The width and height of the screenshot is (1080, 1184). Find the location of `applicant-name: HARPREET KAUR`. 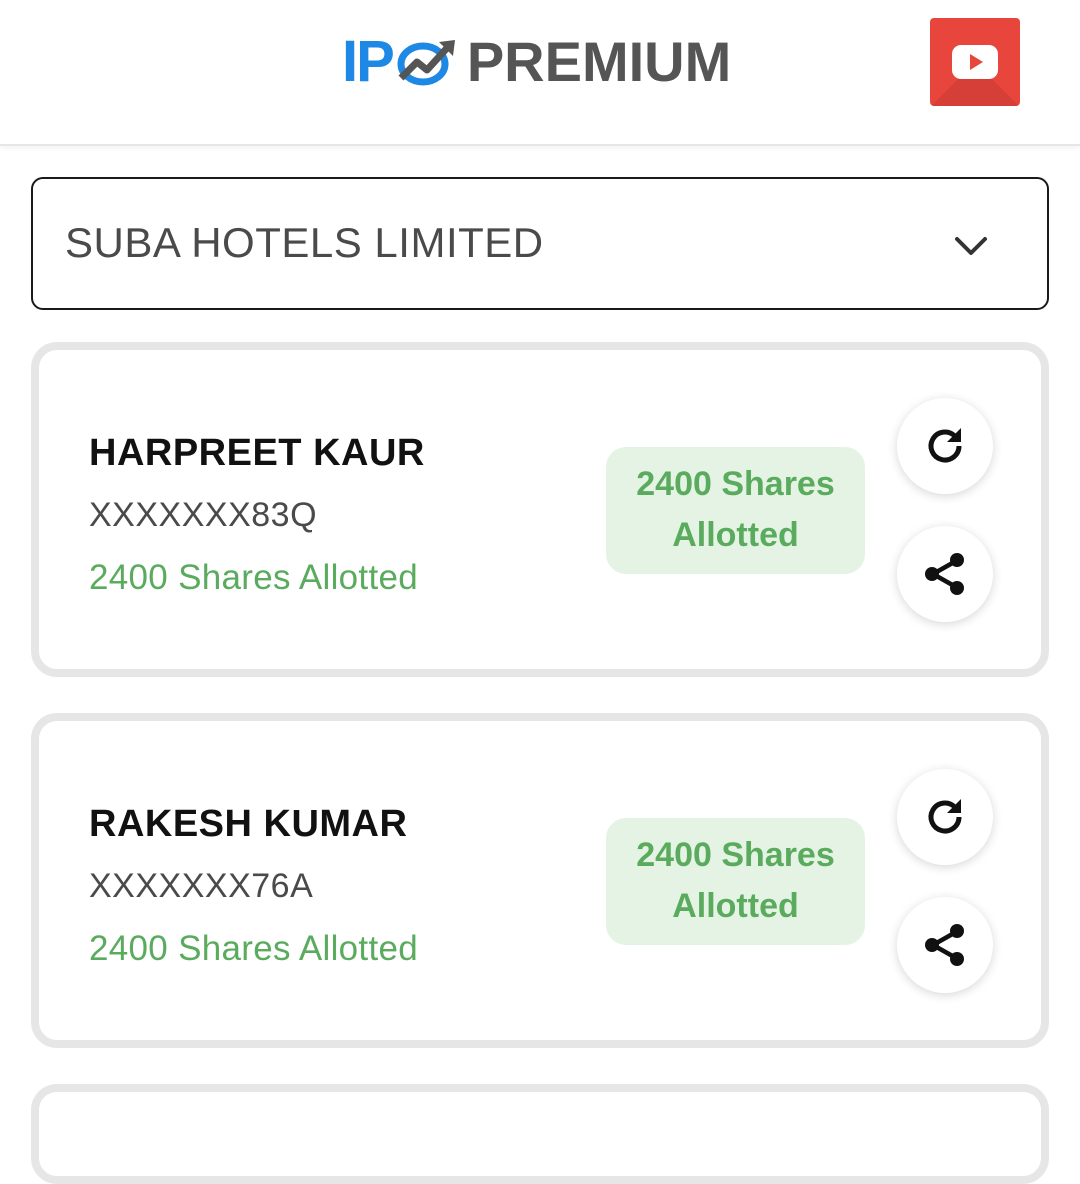

applicant-name: HARPREET KAUR is located at coordinates (257, 453).